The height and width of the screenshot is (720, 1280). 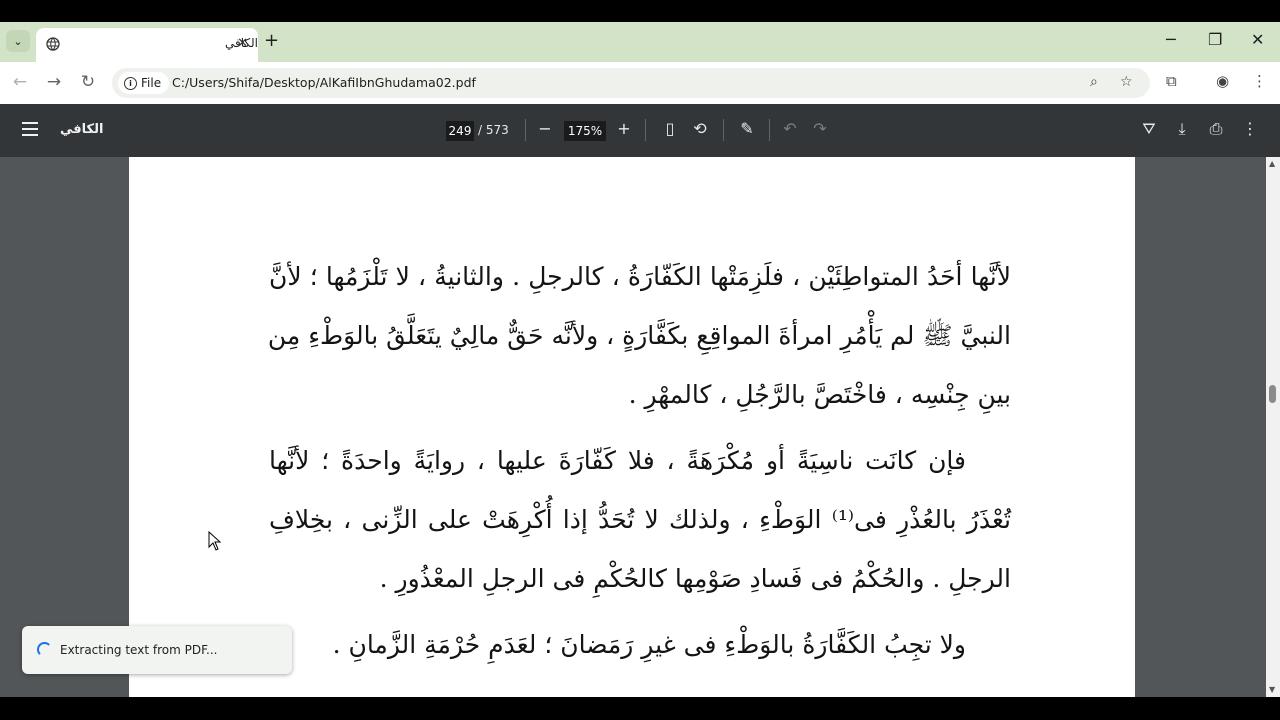 I want to click on undo-icon: ↶, so click(x=790, y=128).